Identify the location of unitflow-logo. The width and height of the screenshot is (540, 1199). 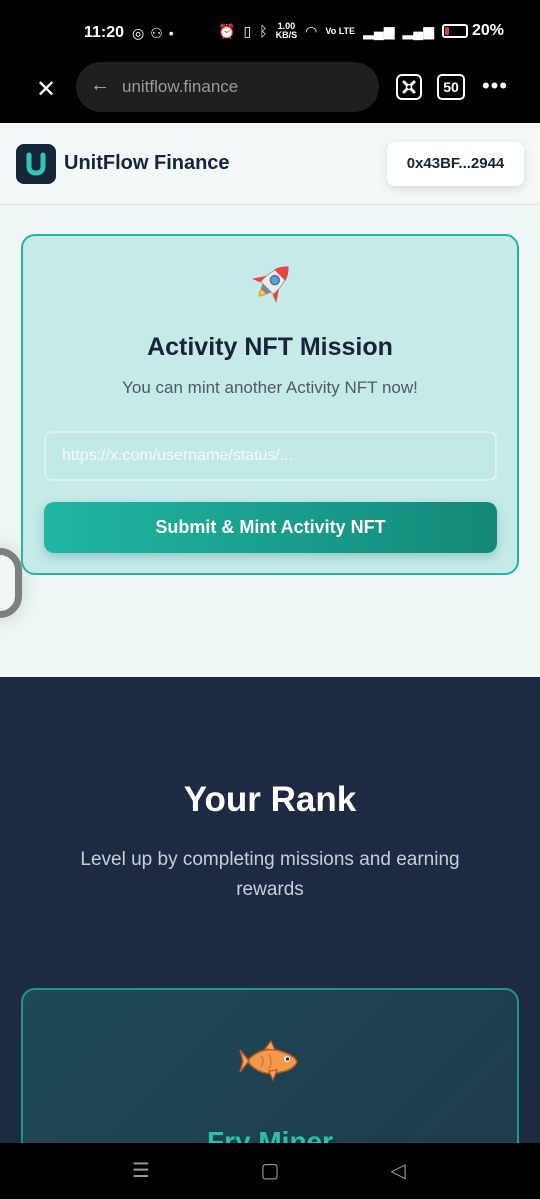
(36, 164).